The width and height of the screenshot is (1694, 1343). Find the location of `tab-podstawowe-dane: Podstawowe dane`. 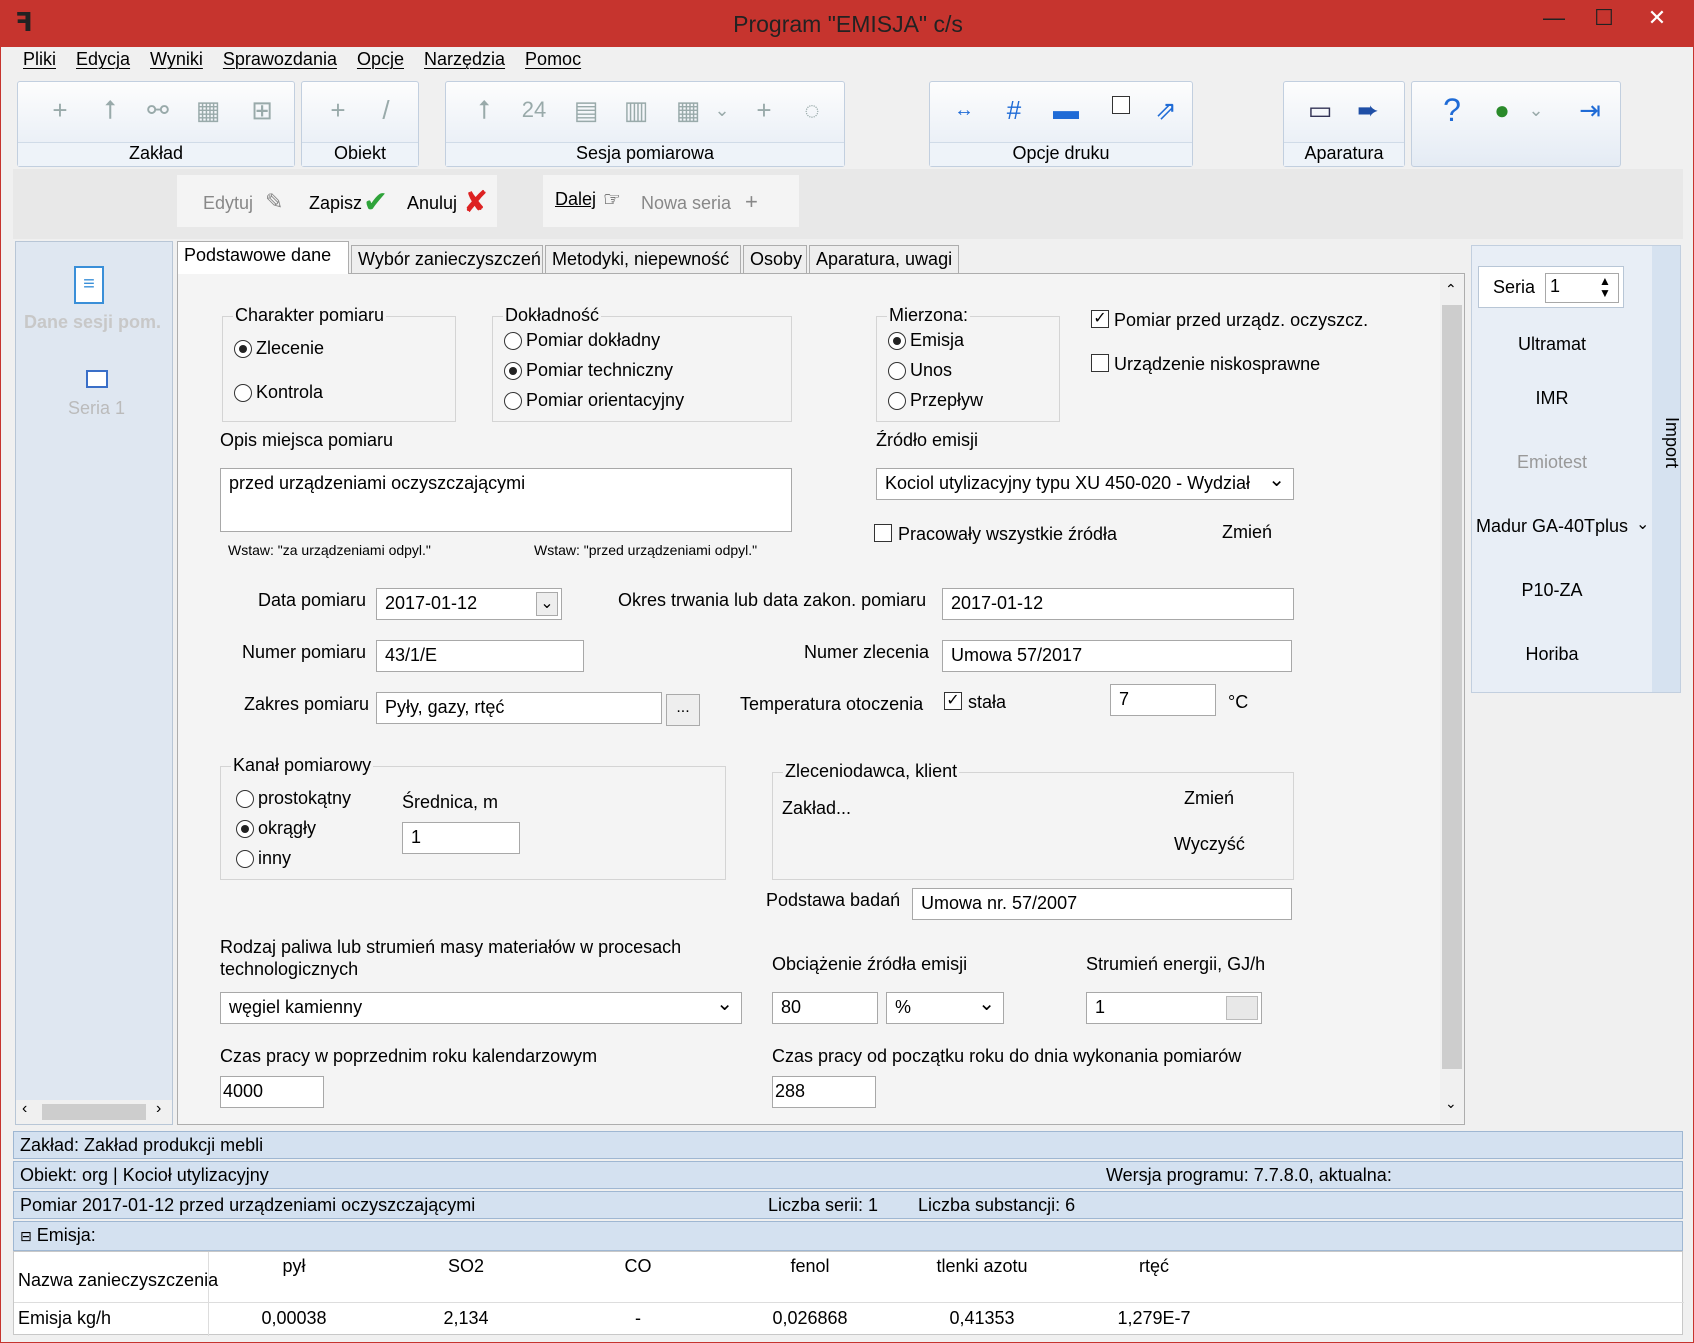

tab-podstawowe-dane: Podstawowe dane is located at coordinates (263, 257).